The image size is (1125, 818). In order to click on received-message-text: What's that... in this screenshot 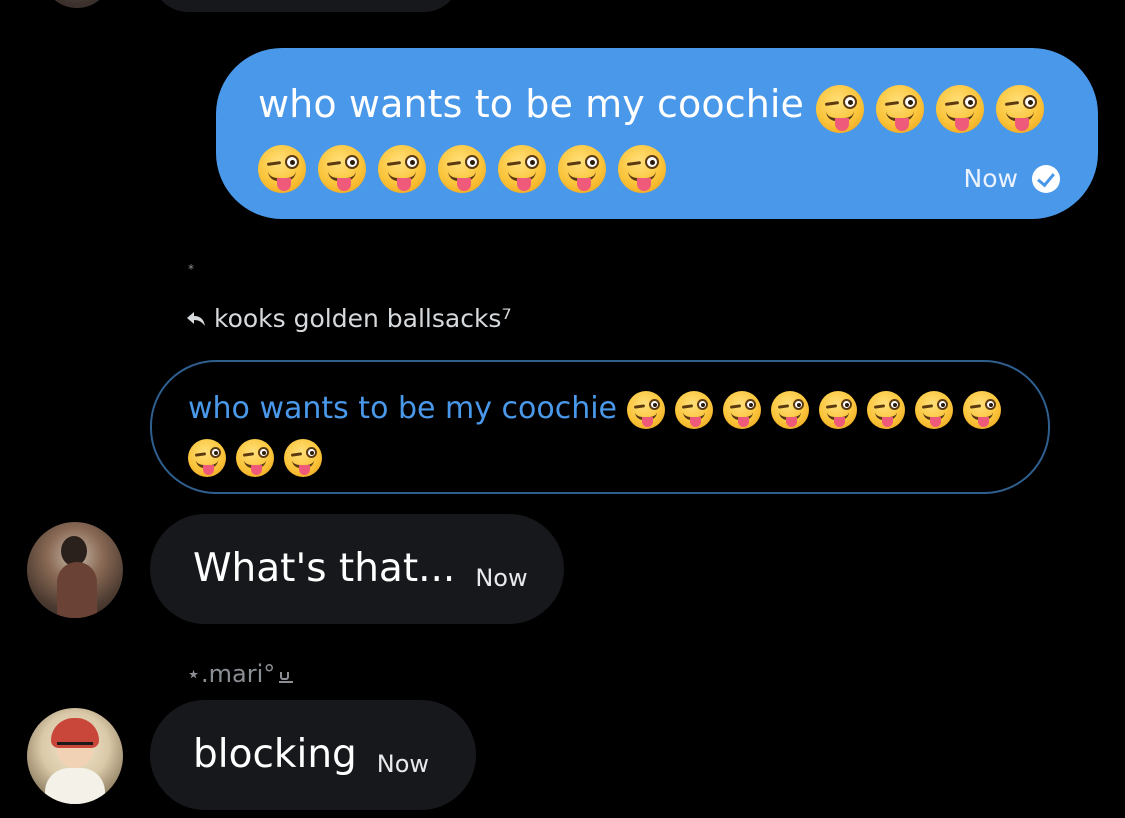, I will do `click(324, 568)`.